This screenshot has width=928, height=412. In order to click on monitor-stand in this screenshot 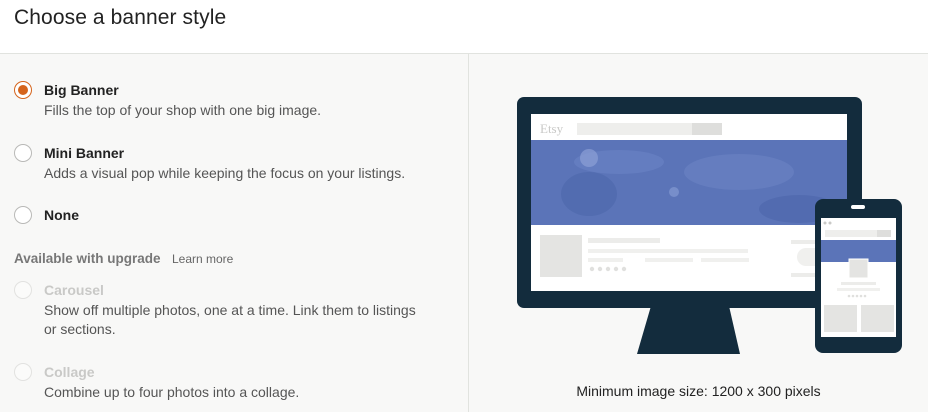, I will do `click(688, 330)`.